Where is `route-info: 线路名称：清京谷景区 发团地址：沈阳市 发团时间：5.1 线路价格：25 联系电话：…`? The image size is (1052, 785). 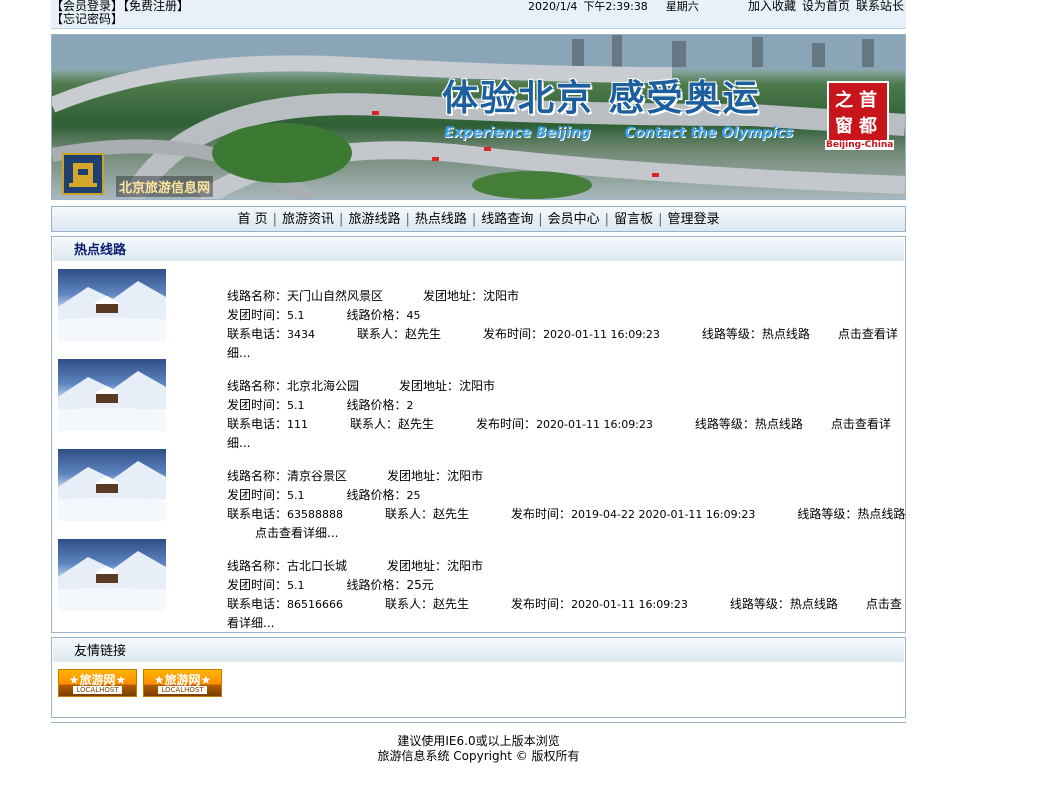
route-info: 线路名称：清京谷景区 发团地址：沈阳市 发团时间：5.1 线路价格：25 联系电话：… is located at coordinates (568, 505).